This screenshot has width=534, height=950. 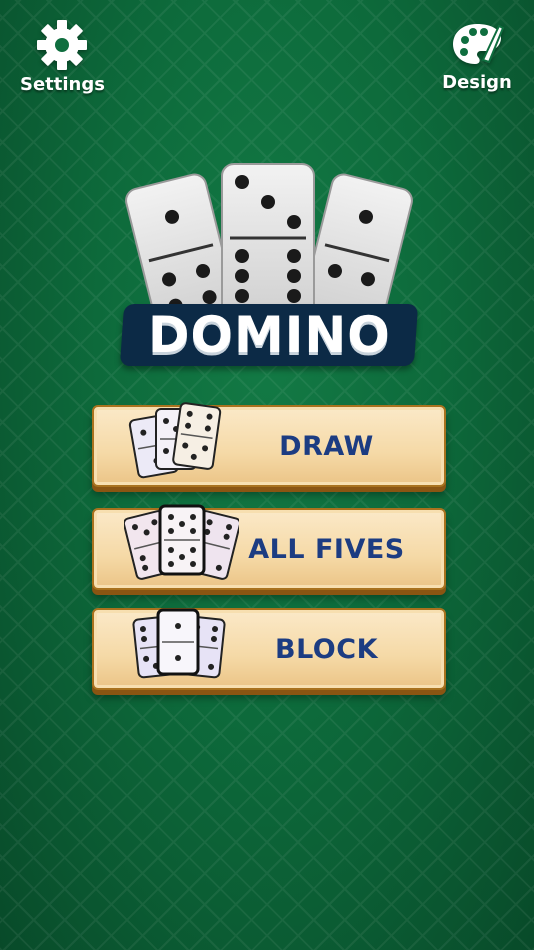 I want to click on all-fives-mode-button: ALL FIVES, so click(x=269, y=547).